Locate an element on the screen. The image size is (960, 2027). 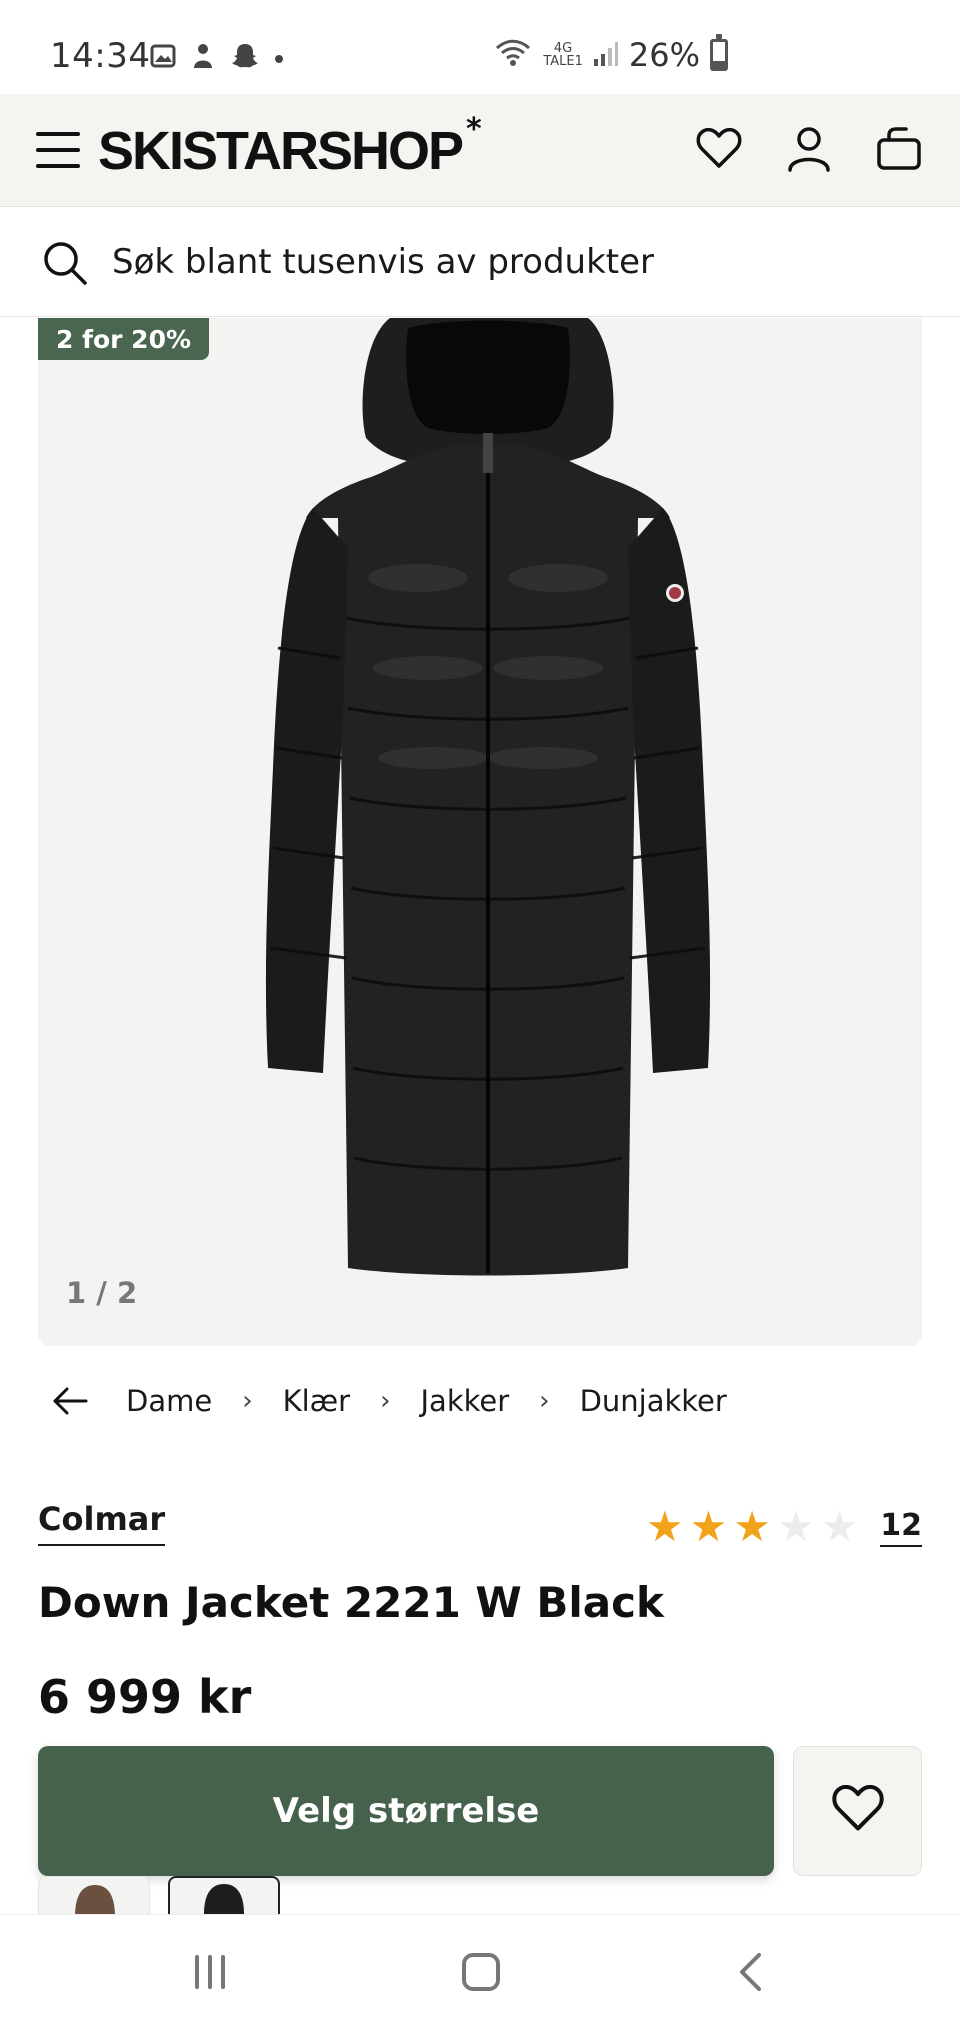
image-counter: 1 / 2 is located at coordinates (102, 1293).